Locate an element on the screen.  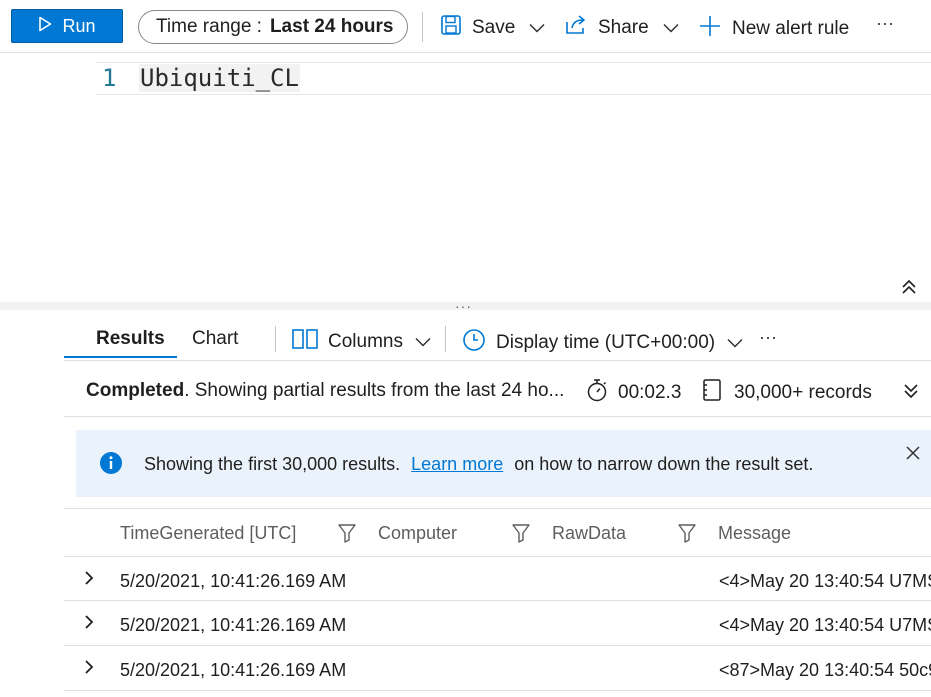
tab-results: Results is located at coordinates (130, 339).